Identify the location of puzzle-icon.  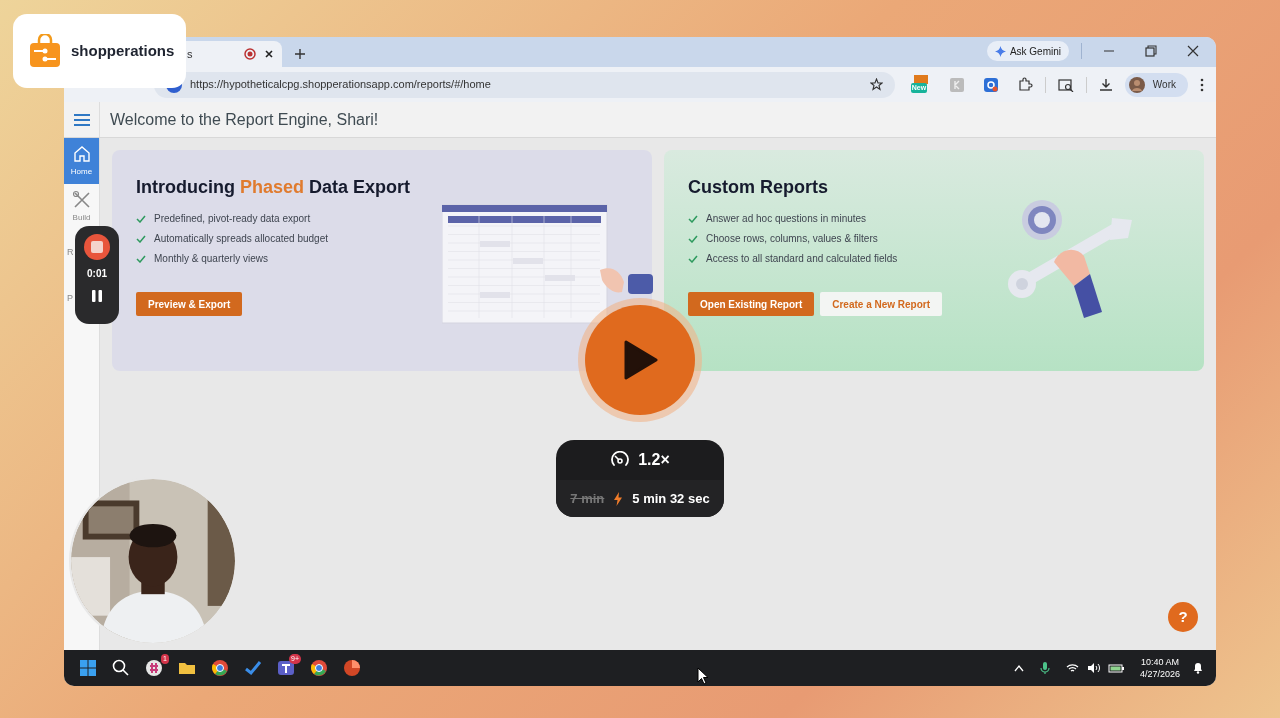
(1025, 84).